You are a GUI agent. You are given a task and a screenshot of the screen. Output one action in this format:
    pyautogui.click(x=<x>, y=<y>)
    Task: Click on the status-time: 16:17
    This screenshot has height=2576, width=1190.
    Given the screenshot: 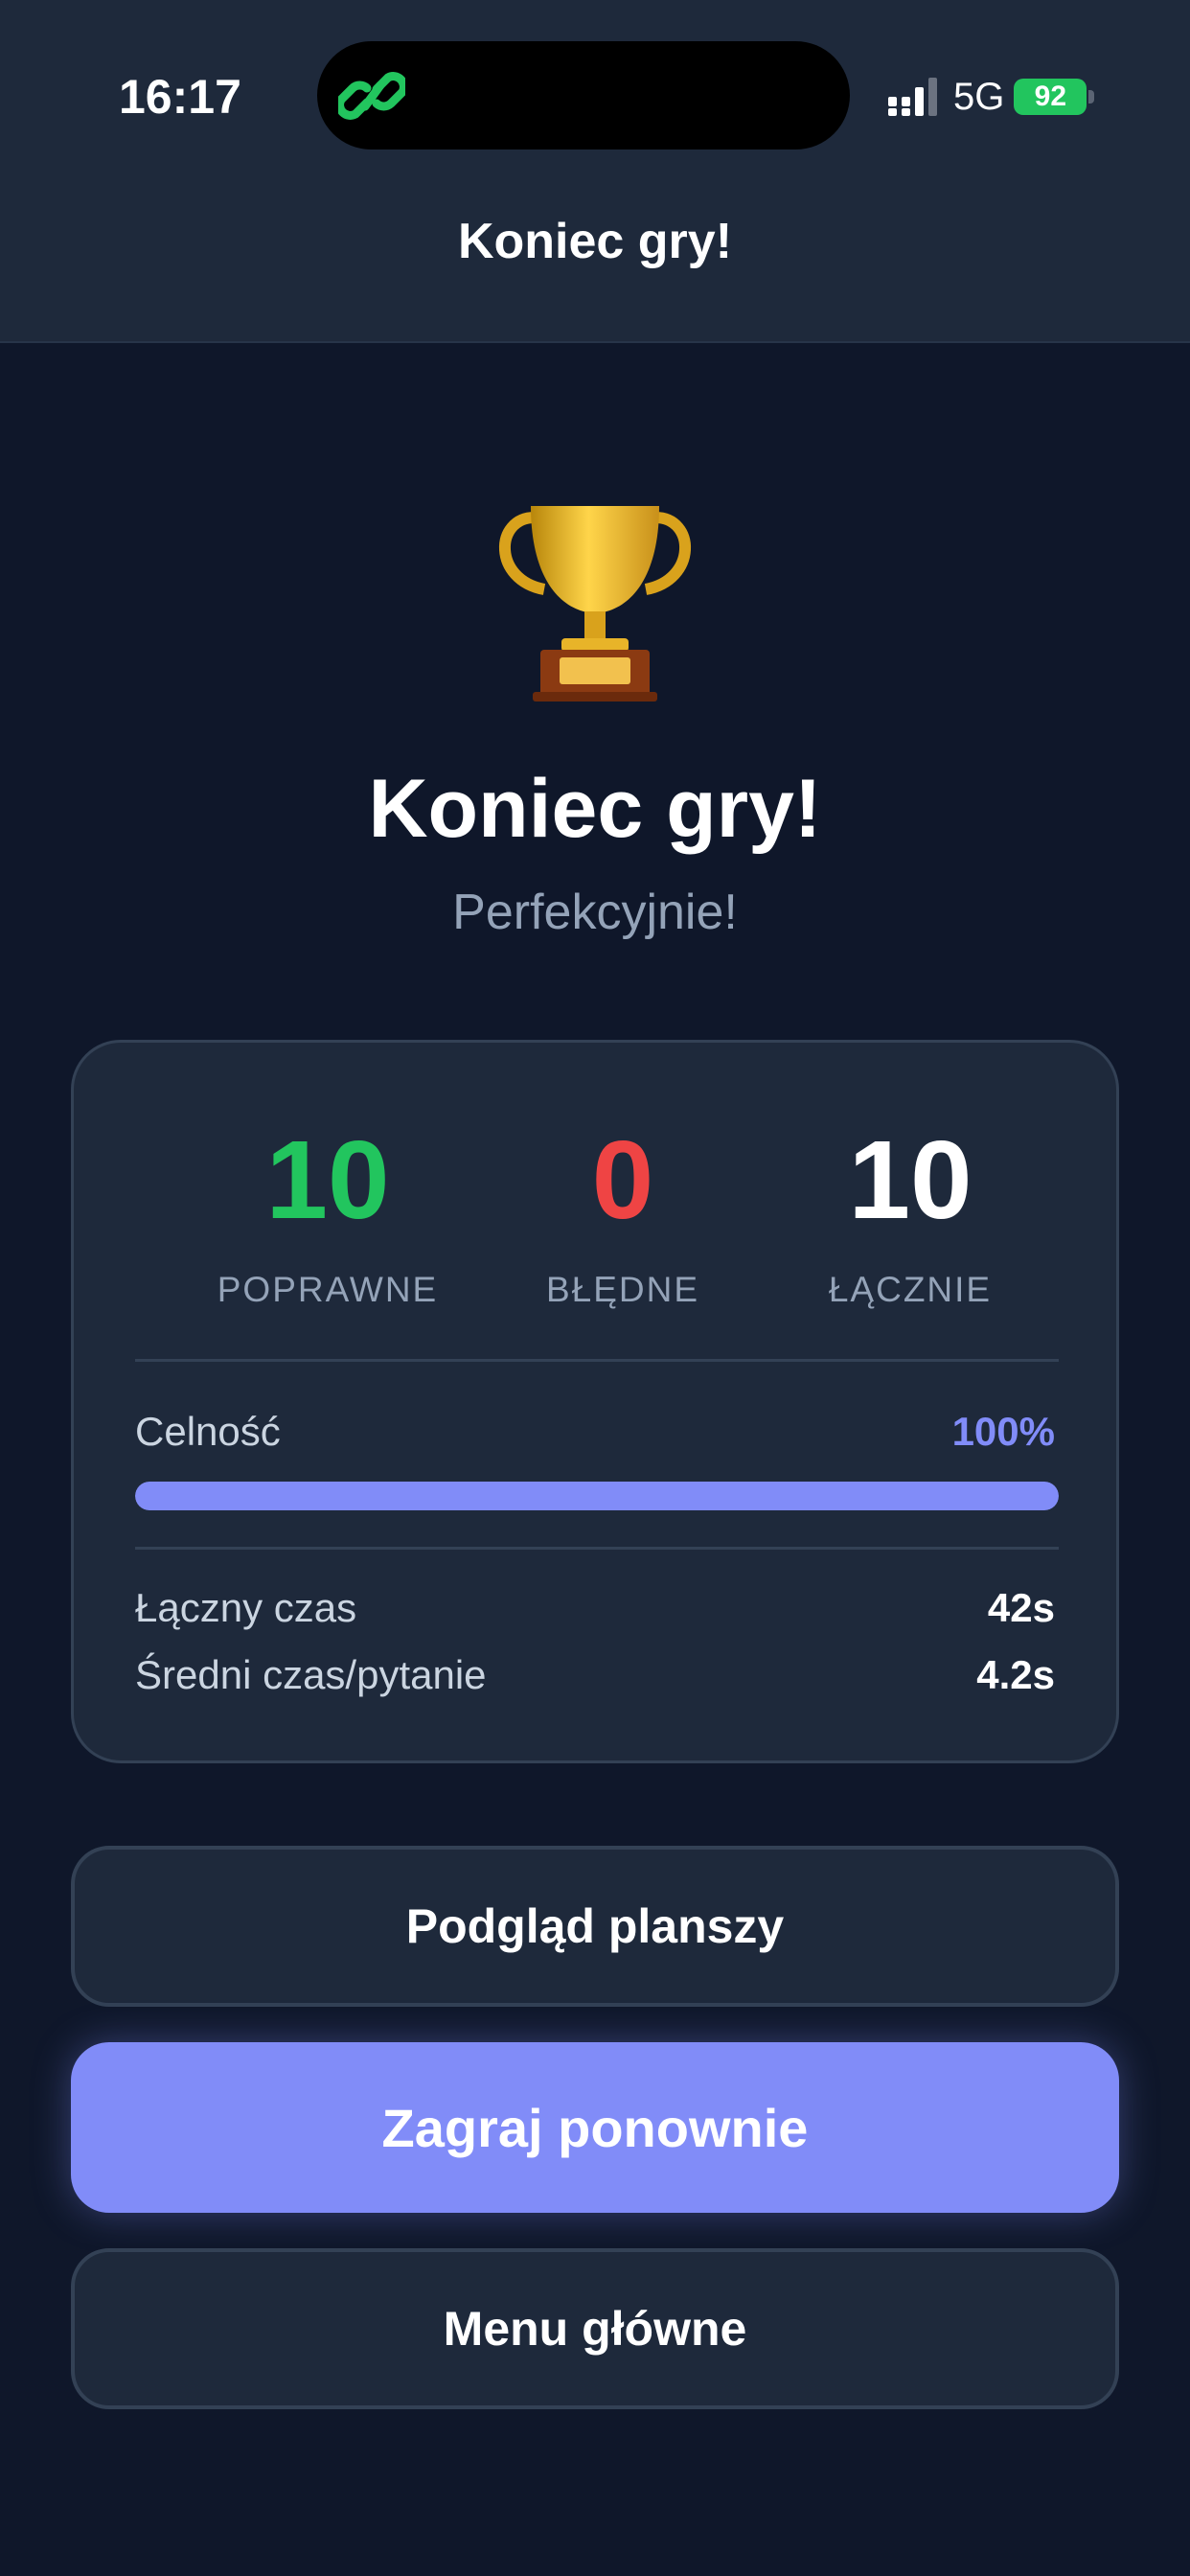 What is the action you would take?
    pyautogui.click(x=180, y=97)
    